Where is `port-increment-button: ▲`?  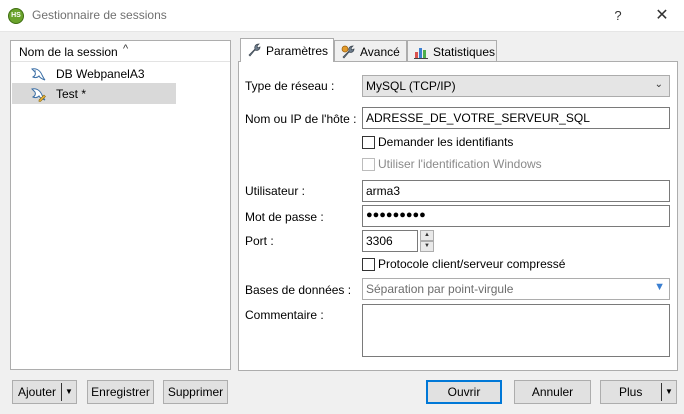 port-increment-button: ▲ is located at coordinates (427, 235).